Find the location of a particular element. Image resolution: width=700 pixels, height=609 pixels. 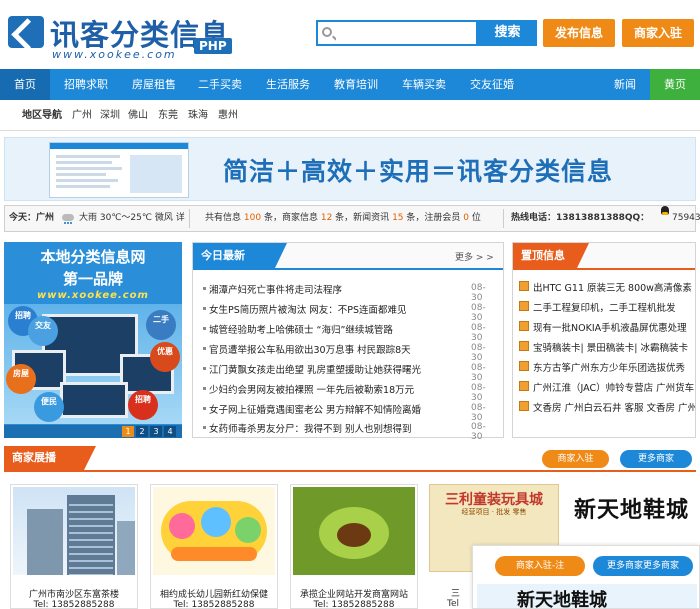

news-title: 女药师毒杀男友分尸：我得不到 别人也别想得到 is located at coordinates (329, 428).